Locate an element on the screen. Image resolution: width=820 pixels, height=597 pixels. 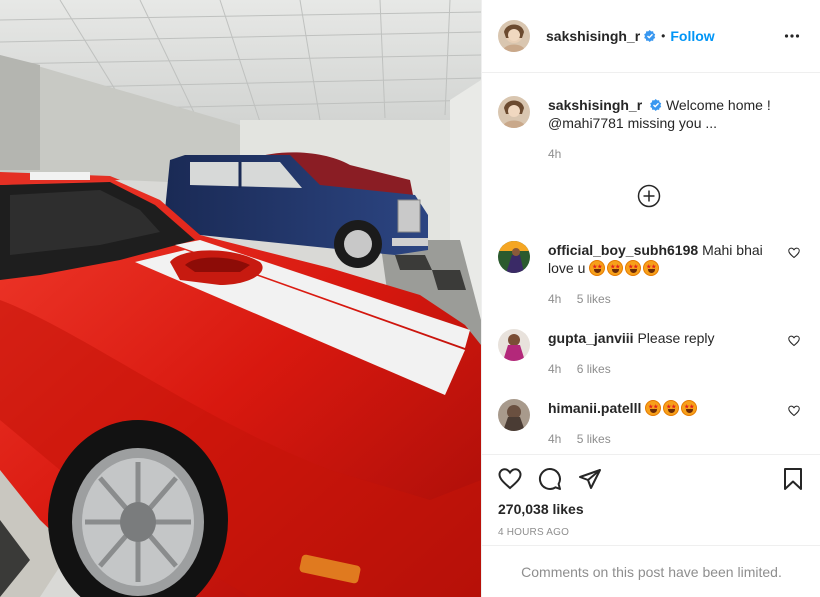
heart-icon is located at coordinates (510, 479).